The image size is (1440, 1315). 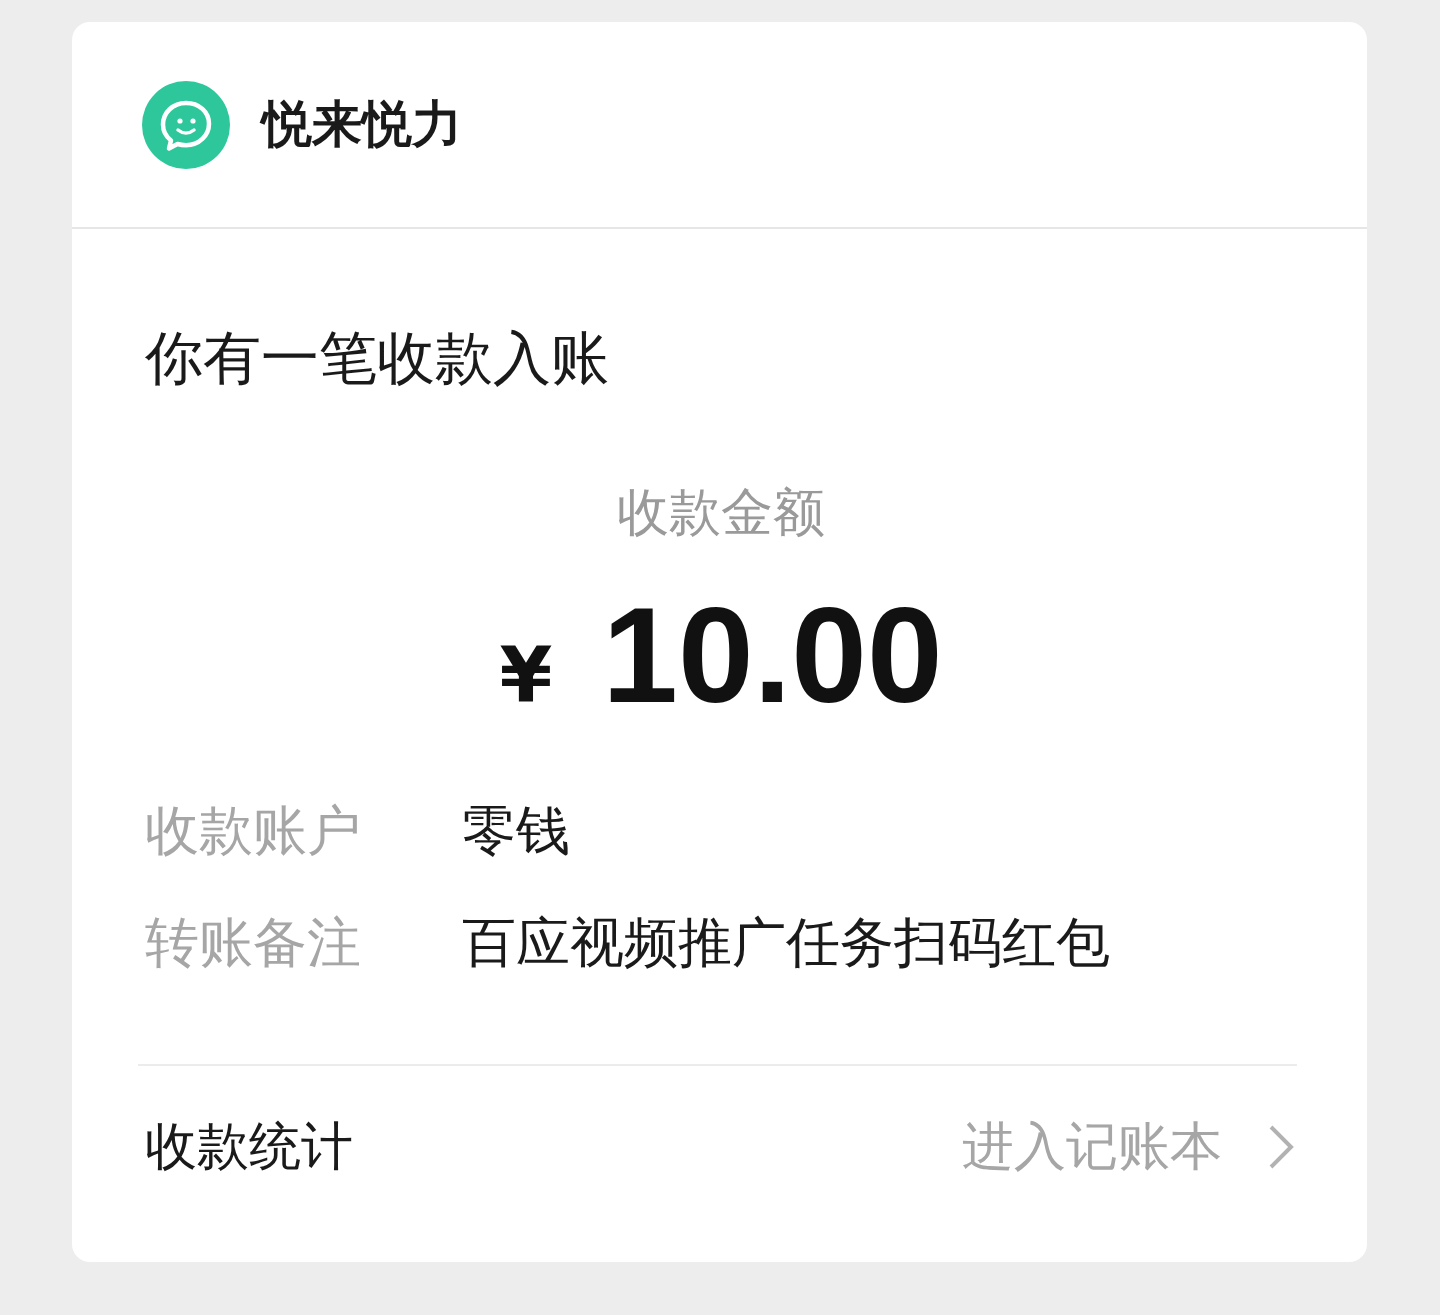 What do you see at coordinates (249, 1146) in the screenshot?
I see `stats-label: 收款统计` at bounding box center [249, 1146].